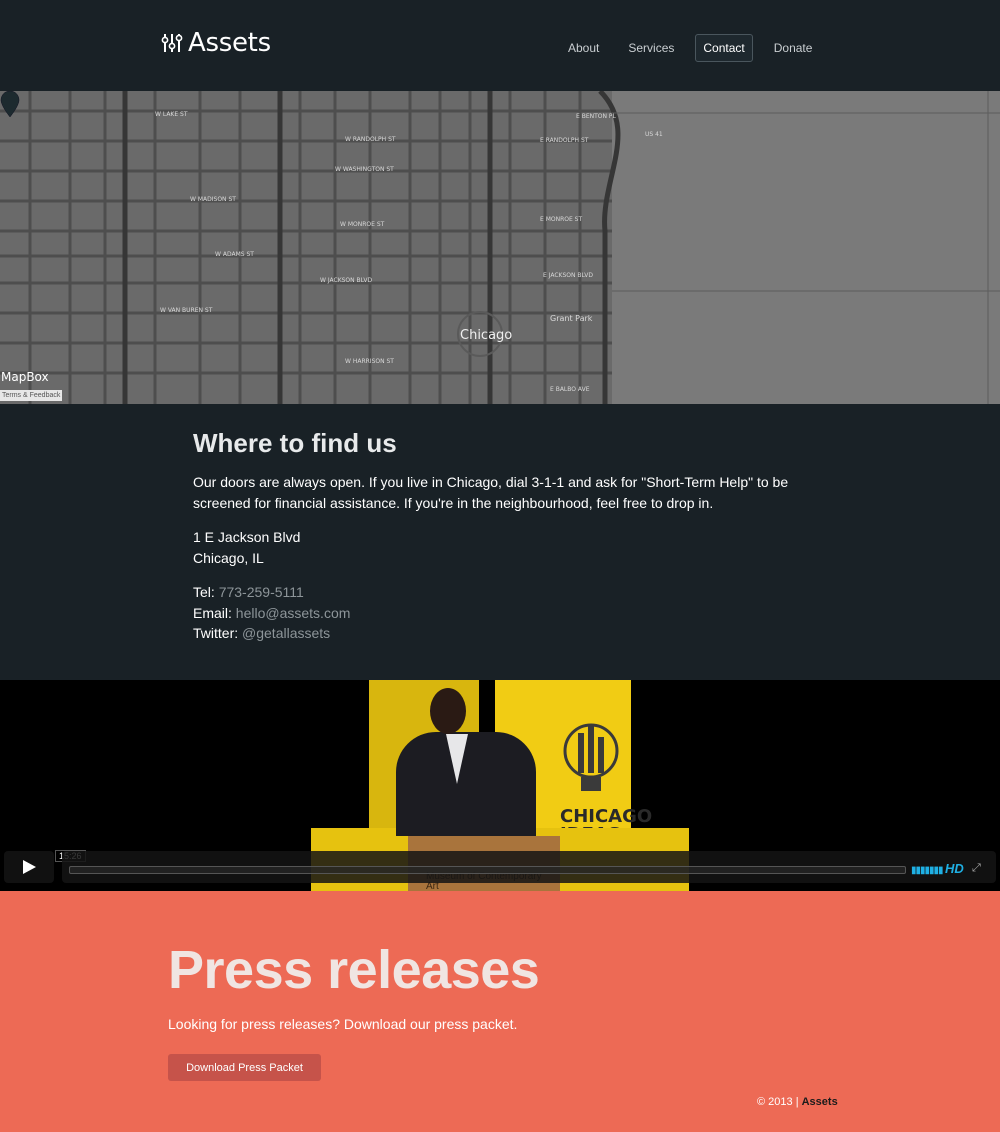 This screenshot has height=1132, width=1000. What do you see at coordinates (500, 45) in the screenshot?
I see `site-header: Assets About Services Contact Donate` at bounding box center [500, 45].